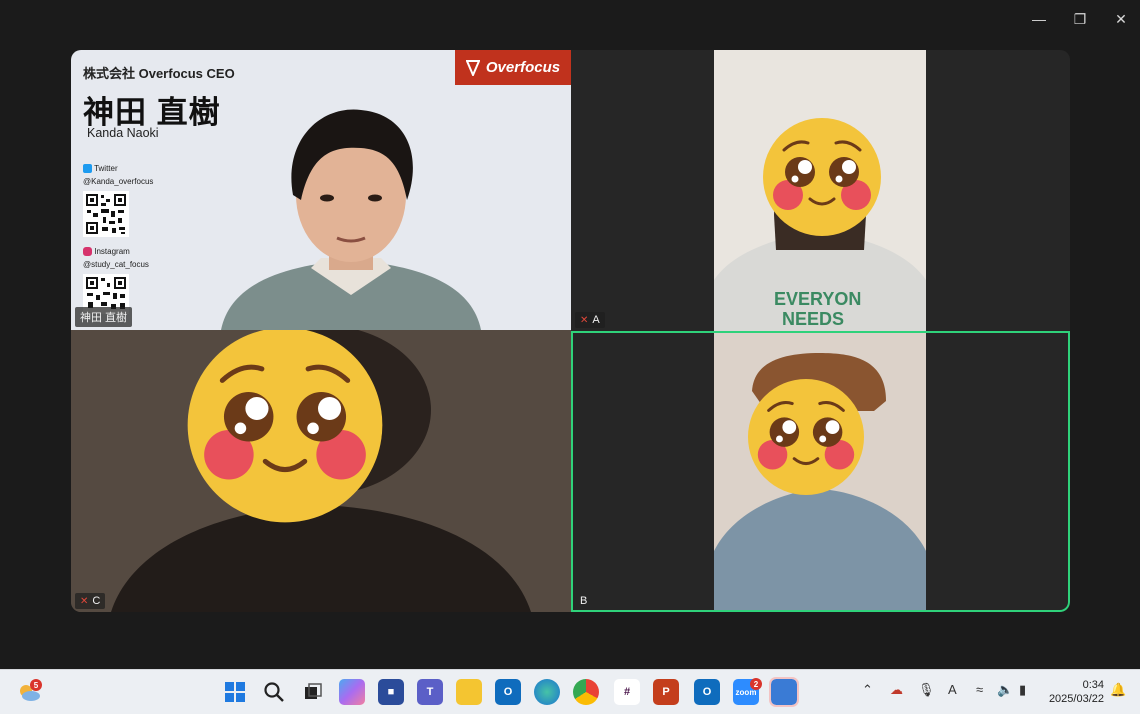  I want to click on volume-icon: 🔈, so click(1005, 690).